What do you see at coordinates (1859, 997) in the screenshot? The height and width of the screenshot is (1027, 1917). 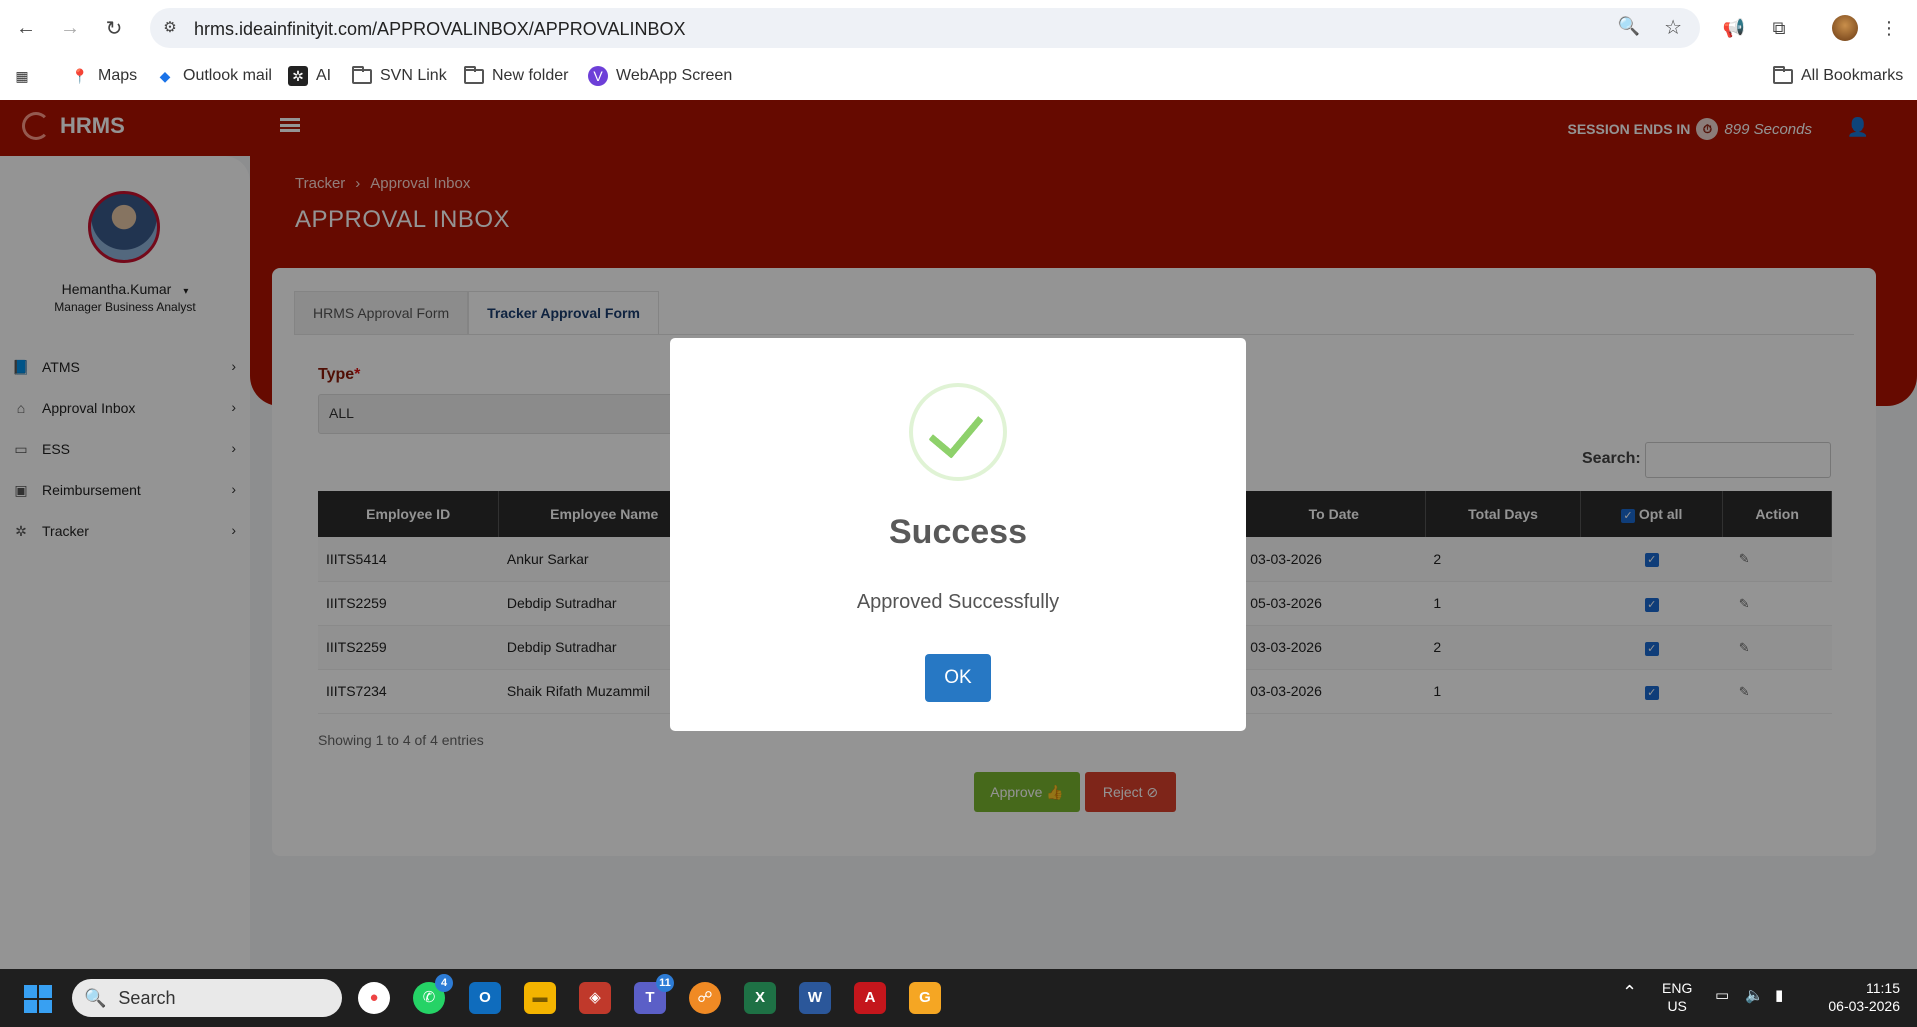 I see `clock: 11:15 06-03-2026` at bounding box center [1859, 997].